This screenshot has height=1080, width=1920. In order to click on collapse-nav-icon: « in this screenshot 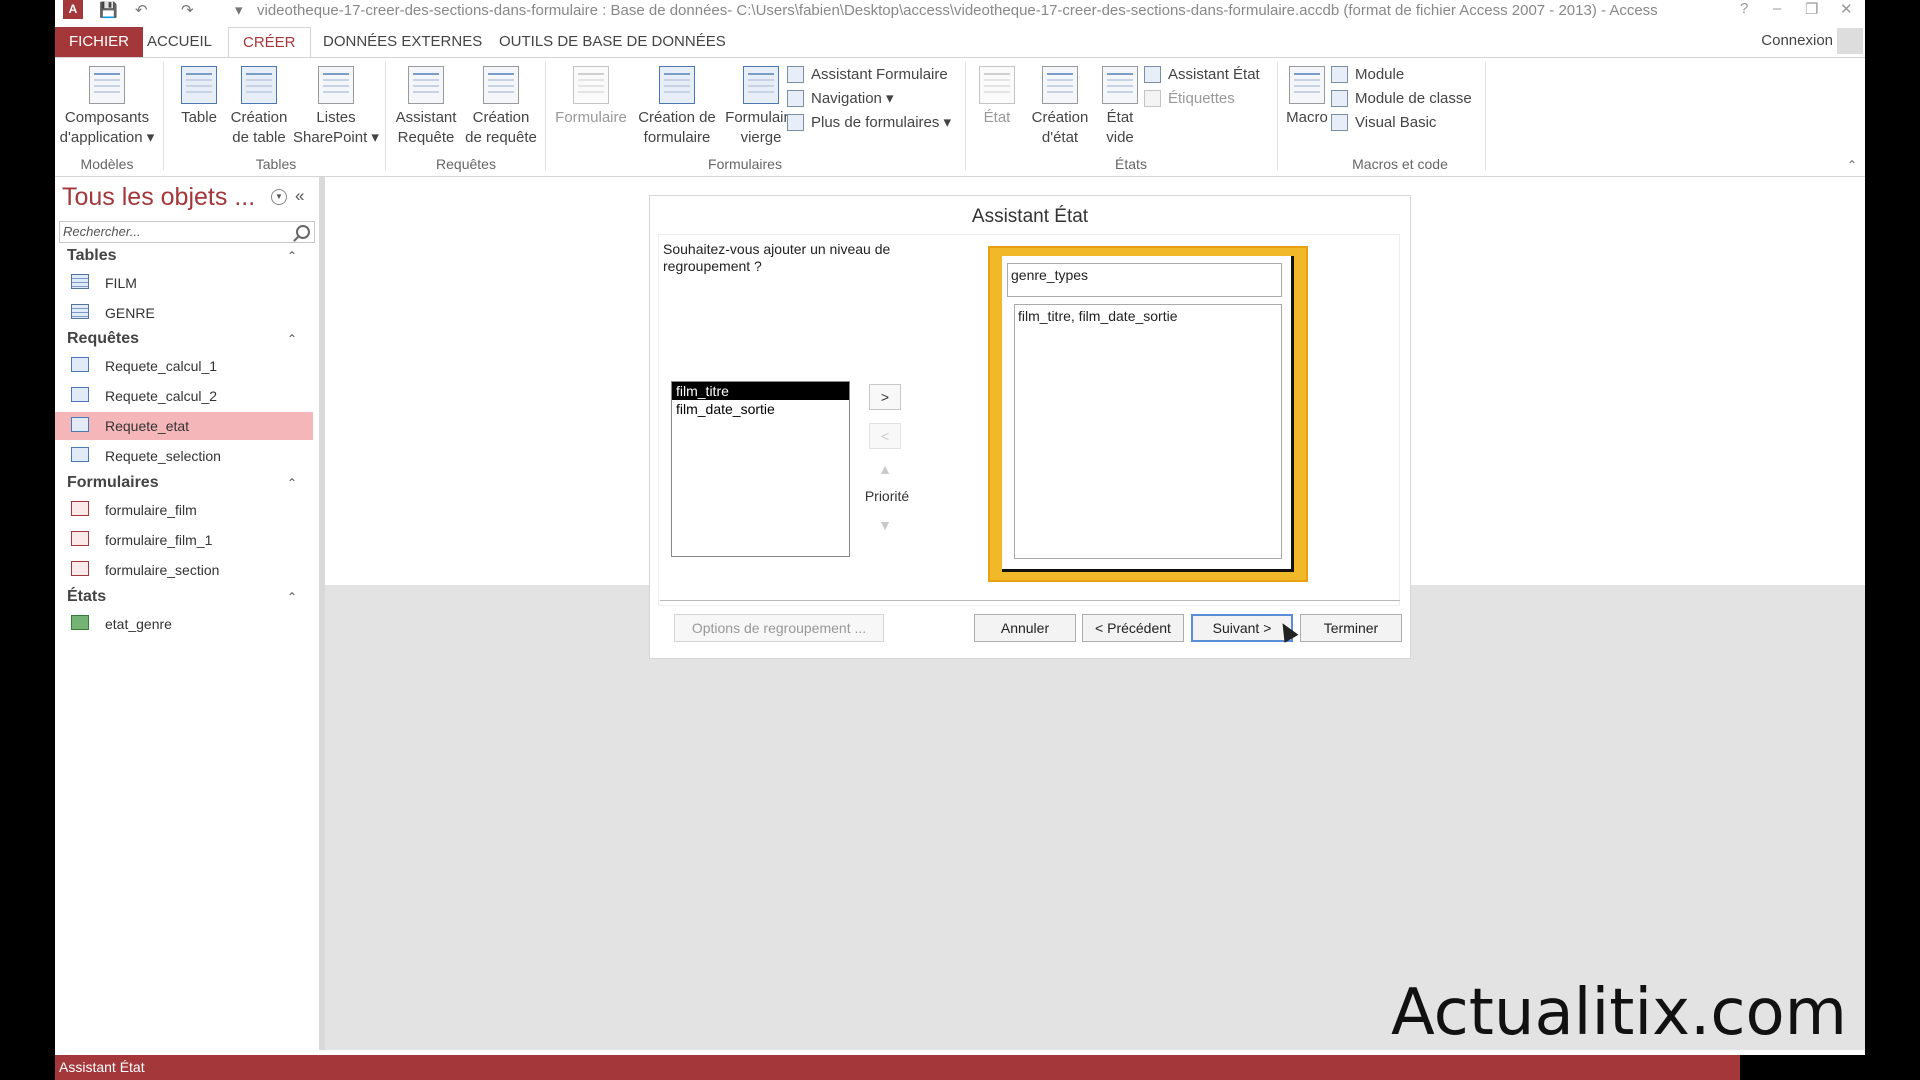, I will do `click(299, 196)`.